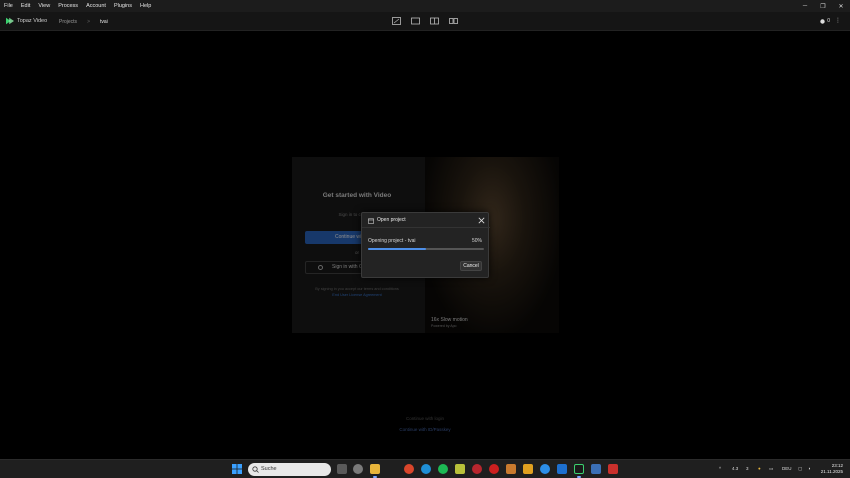  What do you see at coordinates (409, 469) in the screenshot?
I see `firefox-icon` at bounding box center [409, 469].